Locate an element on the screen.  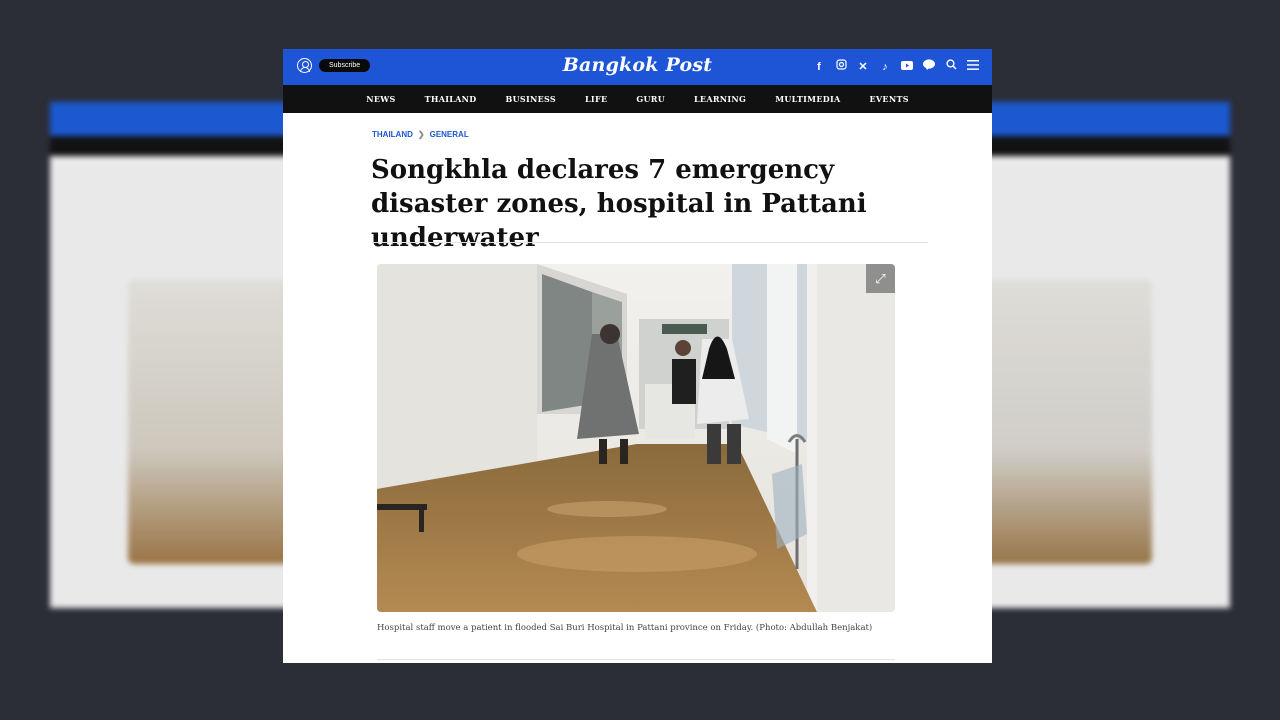
nav-item-news: NEWS is located at coordinates (380, 99).